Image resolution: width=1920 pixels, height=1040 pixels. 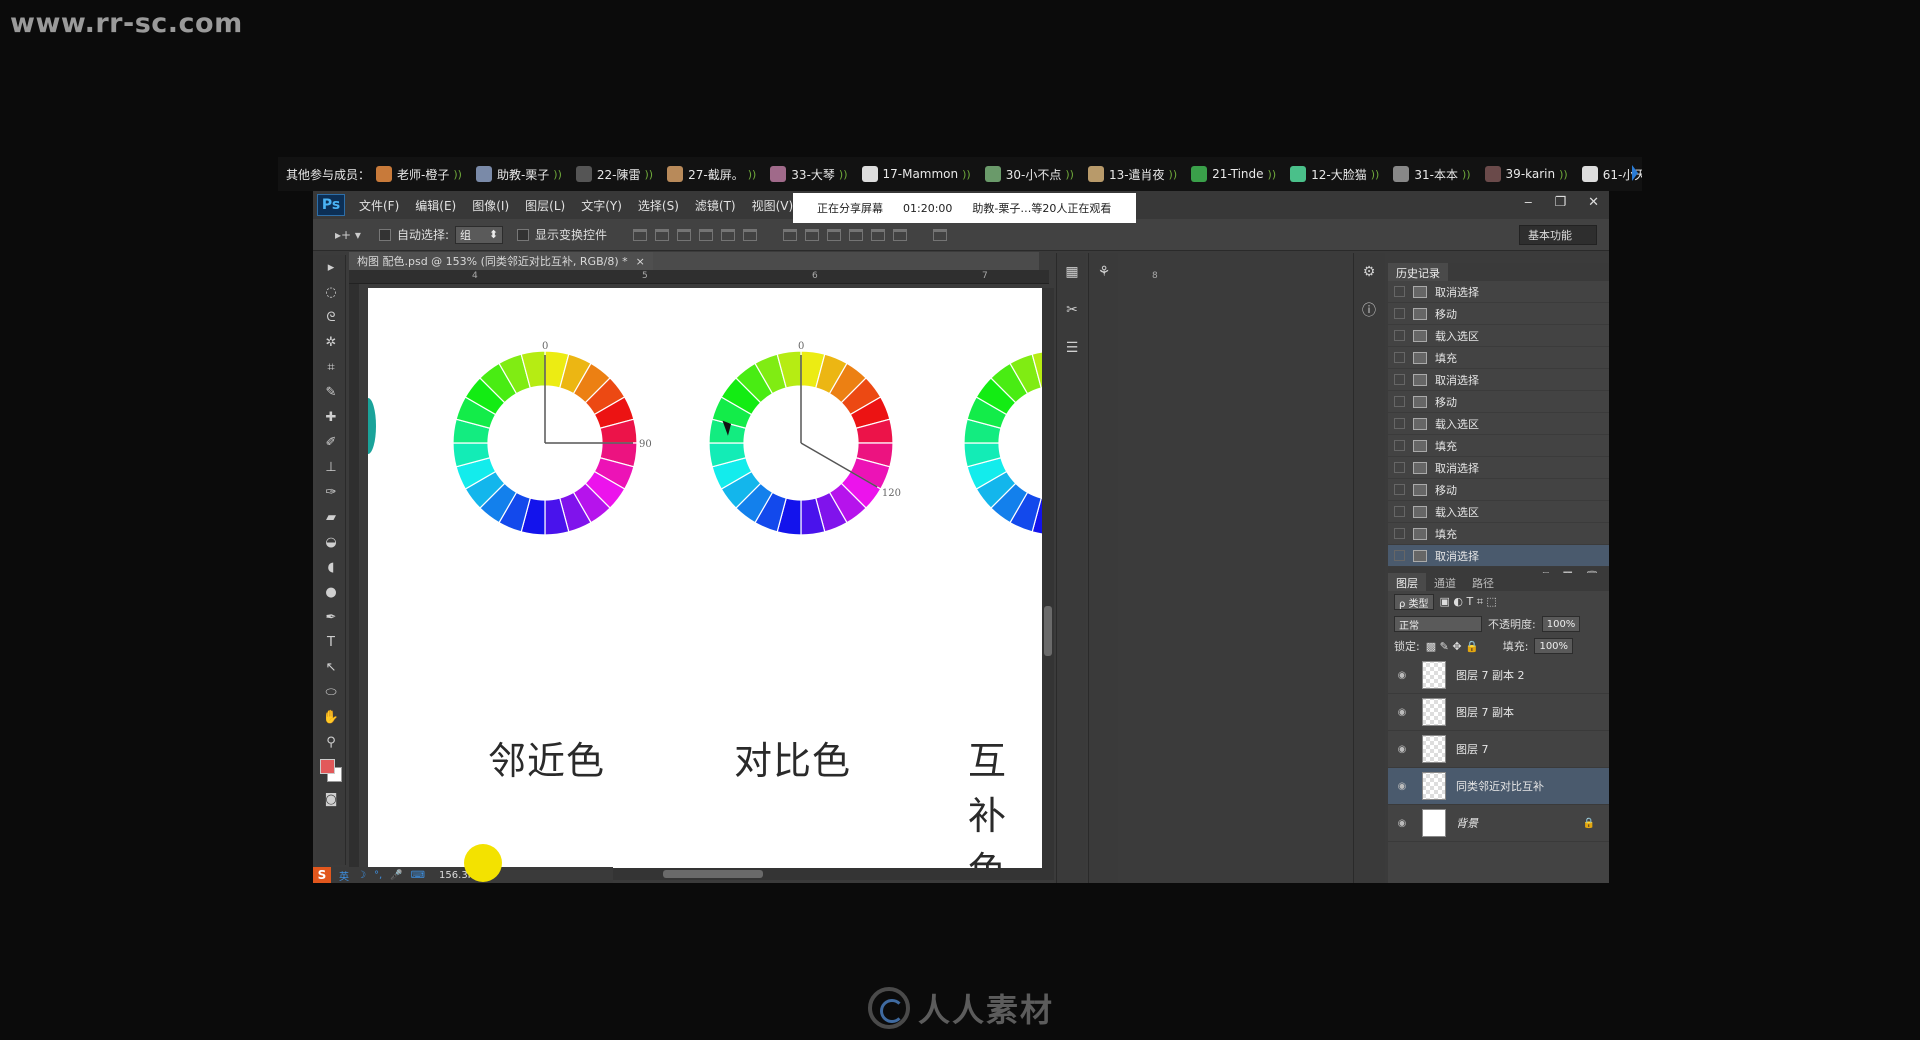 What do you see at coordinates (658, 205) in the screenshot?
I see `menu-item: 选择(S)` at bounding box center [658, 205].